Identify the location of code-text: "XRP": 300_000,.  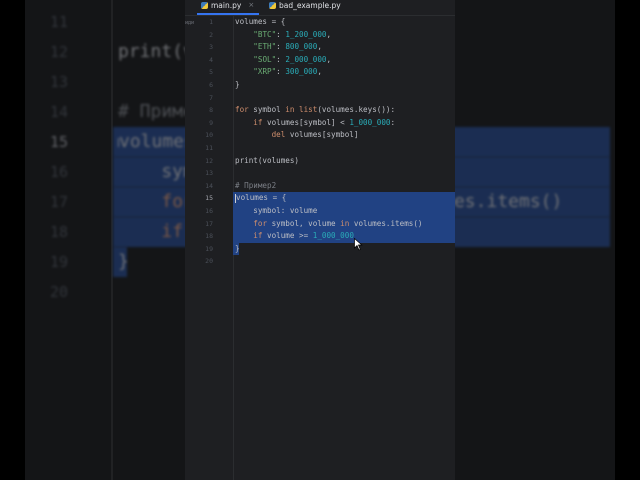
(278, 72).